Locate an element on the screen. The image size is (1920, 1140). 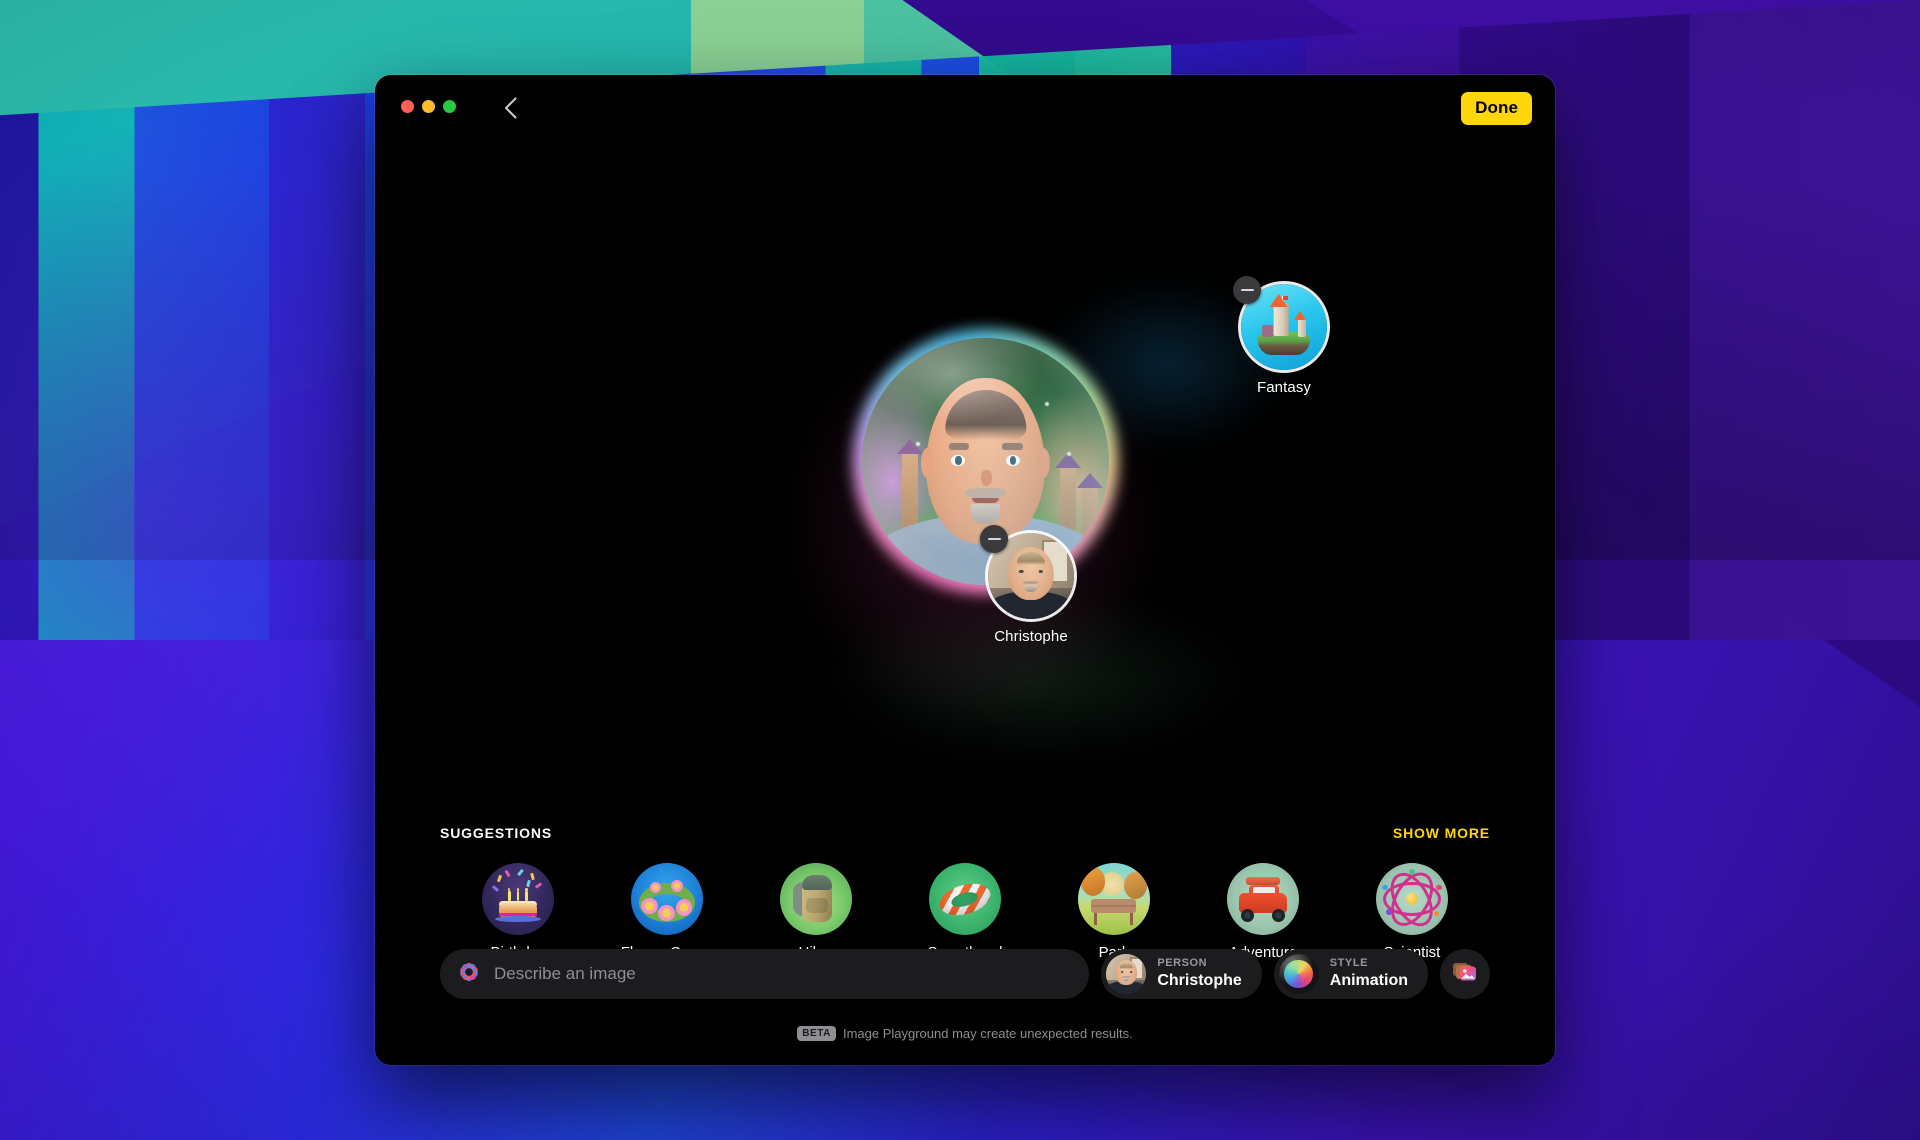
prompt-bar: PERSON Christophe STYLE Animation is located at coordinates (965, 974).